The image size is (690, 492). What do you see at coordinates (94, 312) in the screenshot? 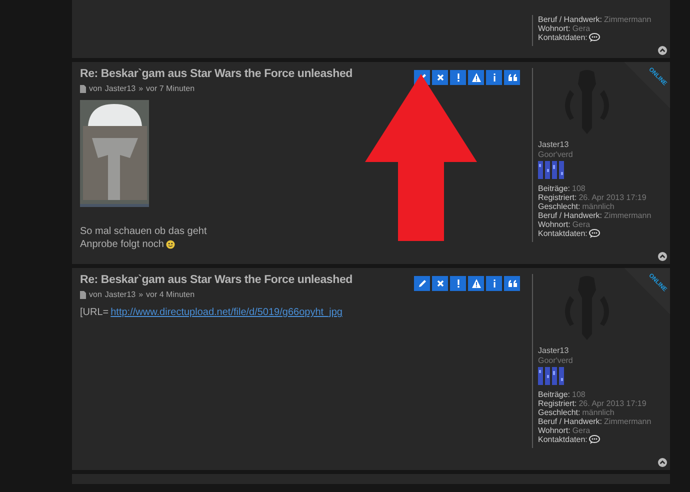
I see `post-text: [URL=` at bounding box center [94, 312].